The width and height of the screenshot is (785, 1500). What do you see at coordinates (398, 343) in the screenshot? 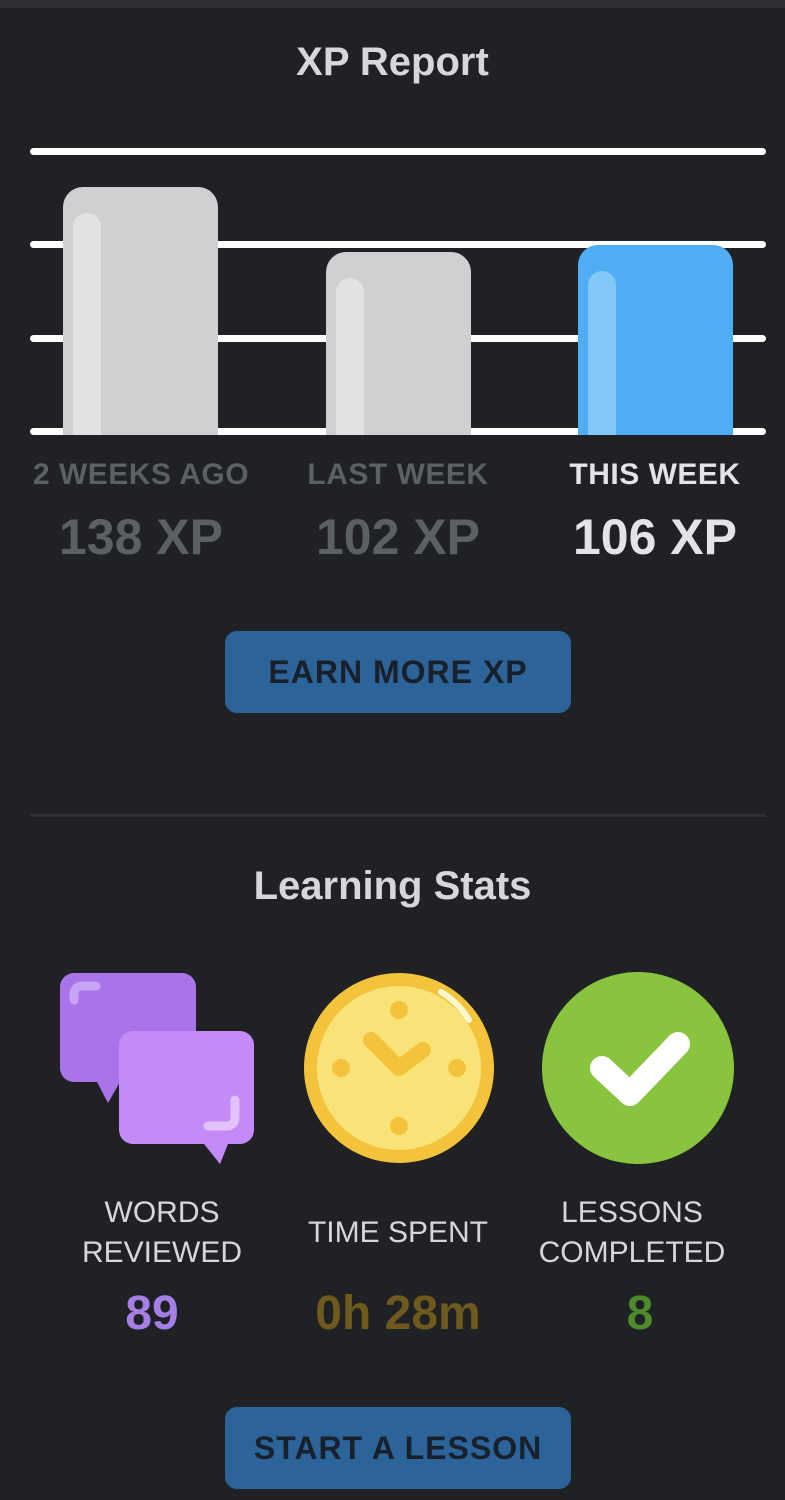
I see `xp-bar-last-week` at bounding box center [398, 343].